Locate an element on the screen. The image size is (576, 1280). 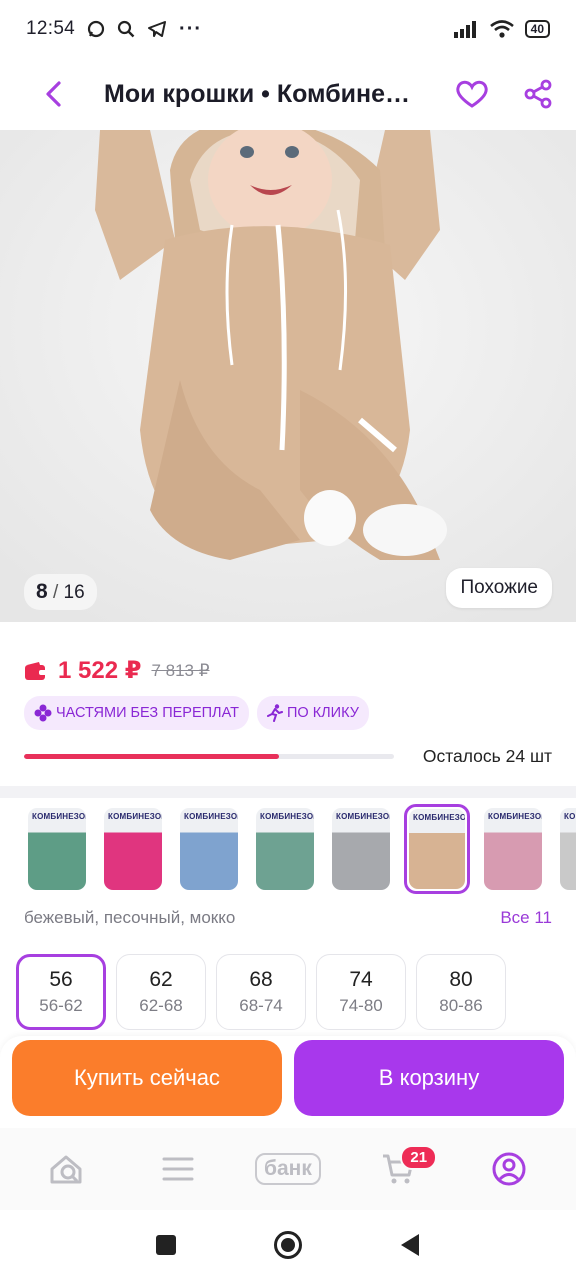
size-option-main: 80 is located at coordinates (461, 979).